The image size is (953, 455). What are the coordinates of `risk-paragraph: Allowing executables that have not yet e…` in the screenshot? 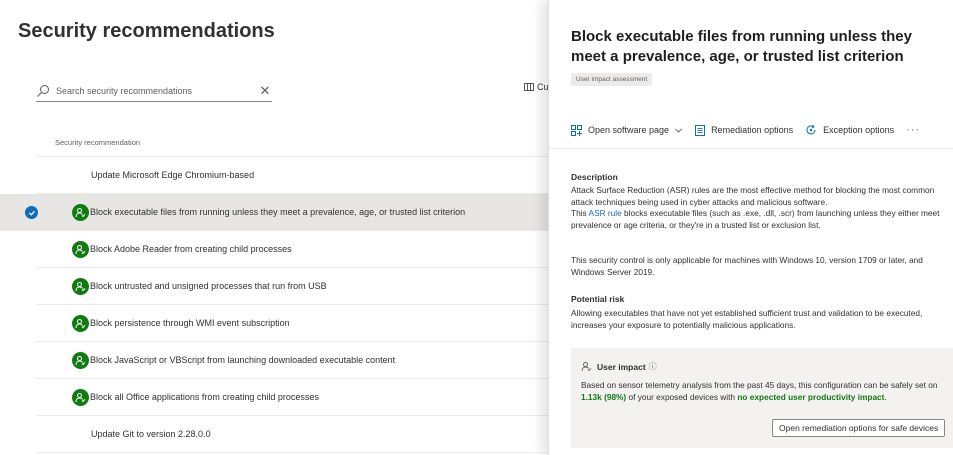 It's located at (747, 319).